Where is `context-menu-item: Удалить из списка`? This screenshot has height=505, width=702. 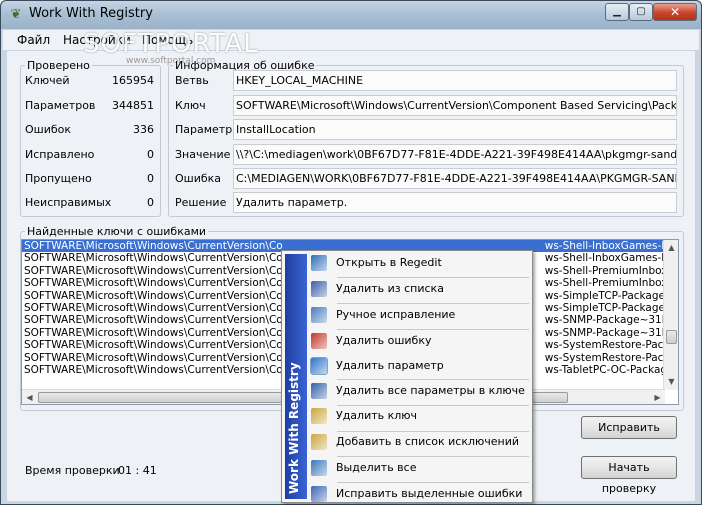 context-menu-item: Удалить из списка is located at coordinates (420, 289).